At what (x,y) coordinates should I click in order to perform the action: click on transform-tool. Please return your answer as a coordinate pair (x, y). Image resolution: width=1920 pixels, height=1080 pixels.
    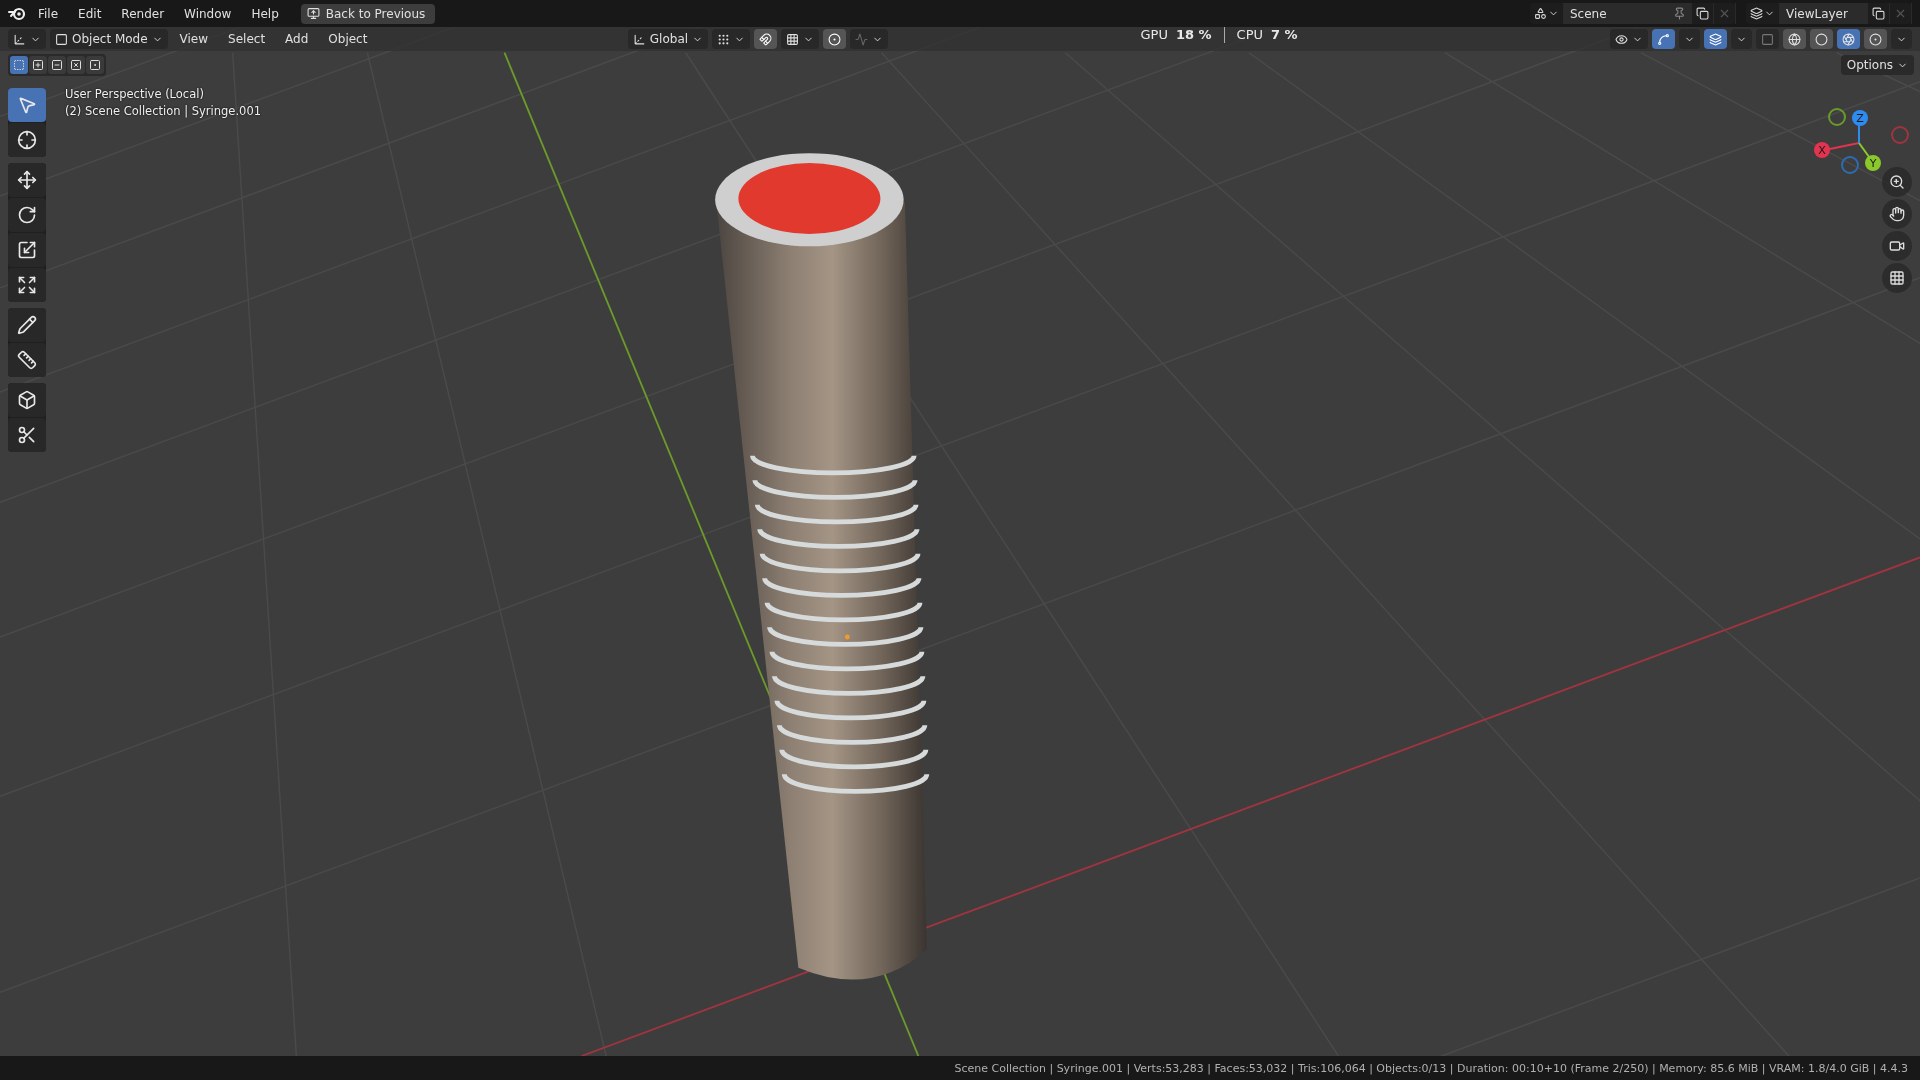
    Looking at the image, I should click on (27, 285).